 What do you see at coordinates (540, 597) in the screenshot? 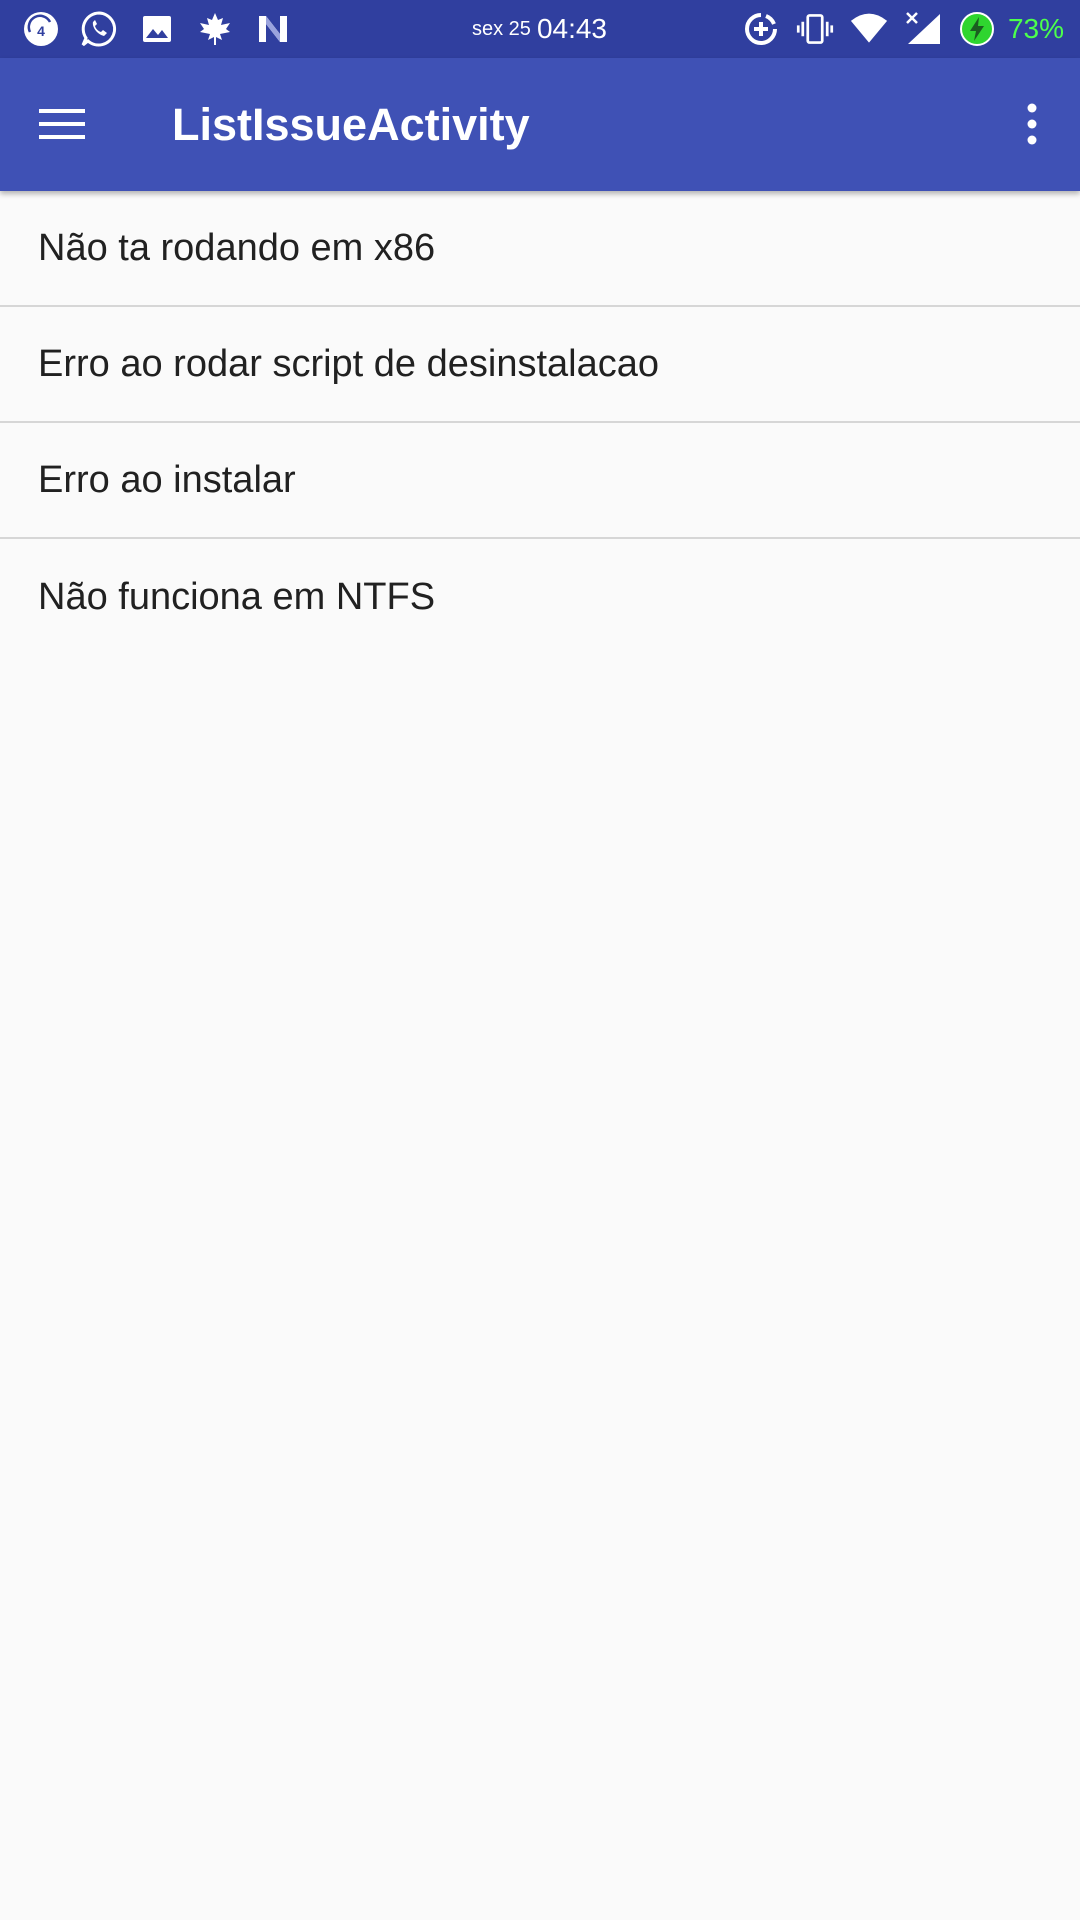
I see `issue-list-item: Não funciona em NTFS` at bounding box center [540, 597].